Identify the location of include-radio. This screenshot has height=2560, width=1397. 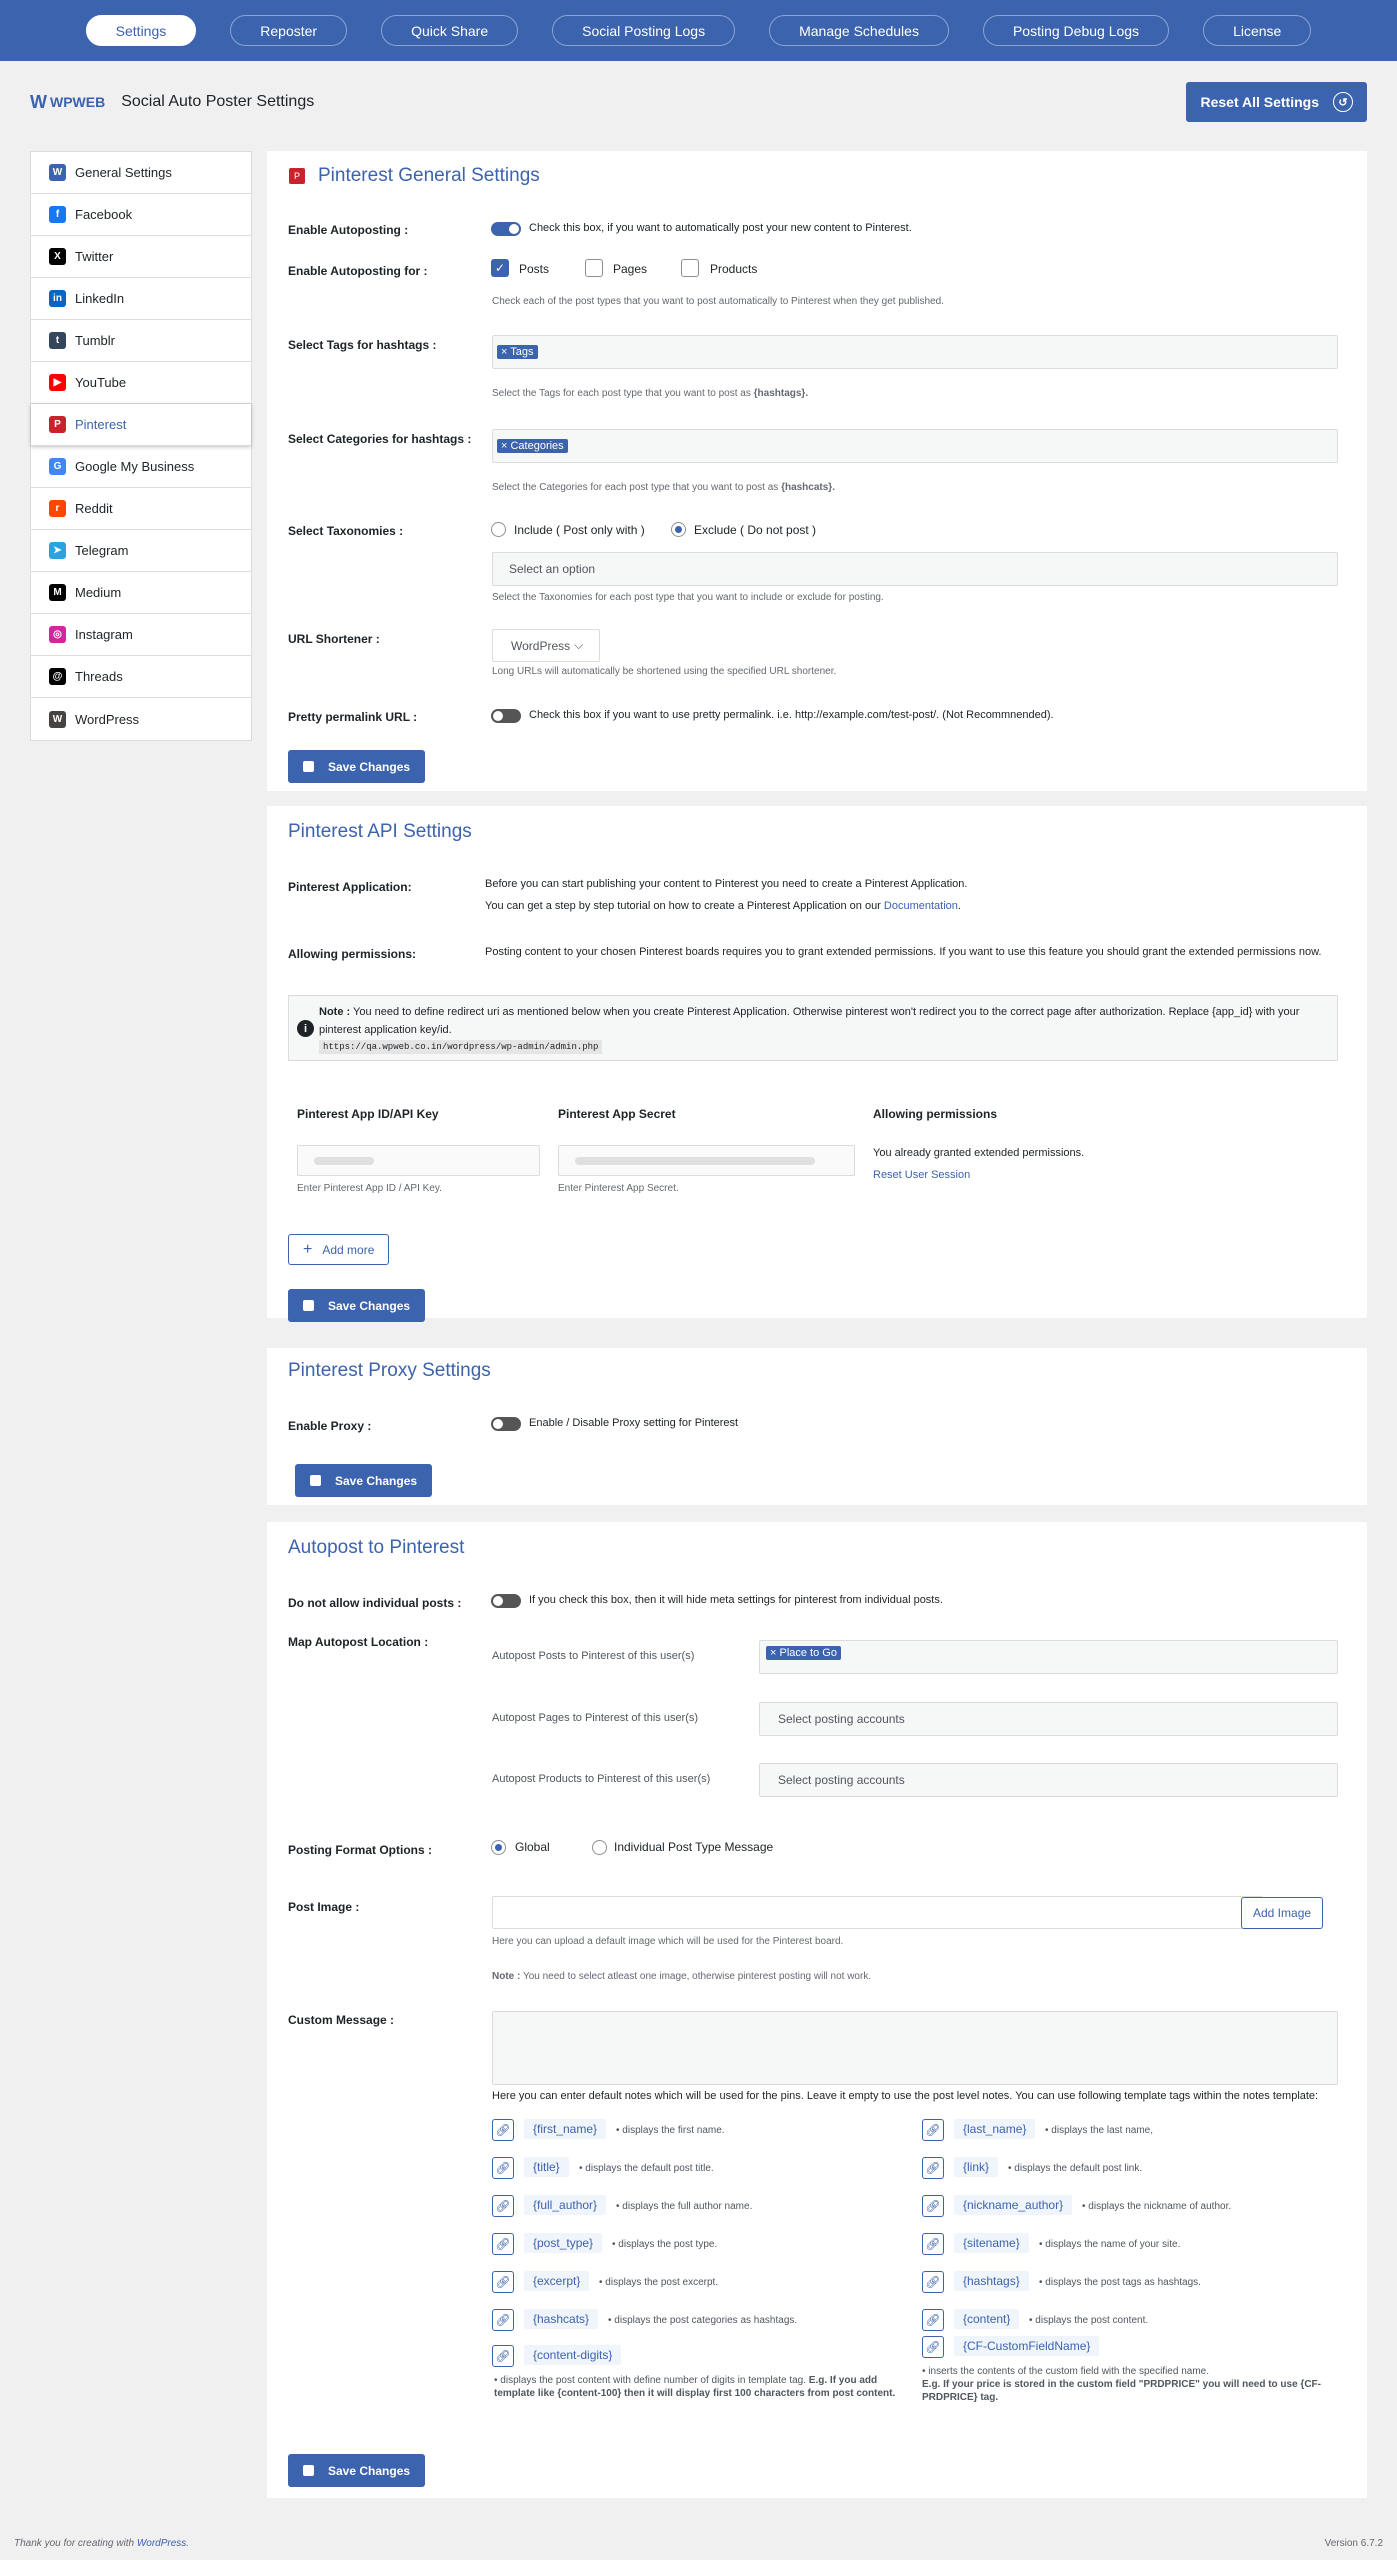
(498, 529).